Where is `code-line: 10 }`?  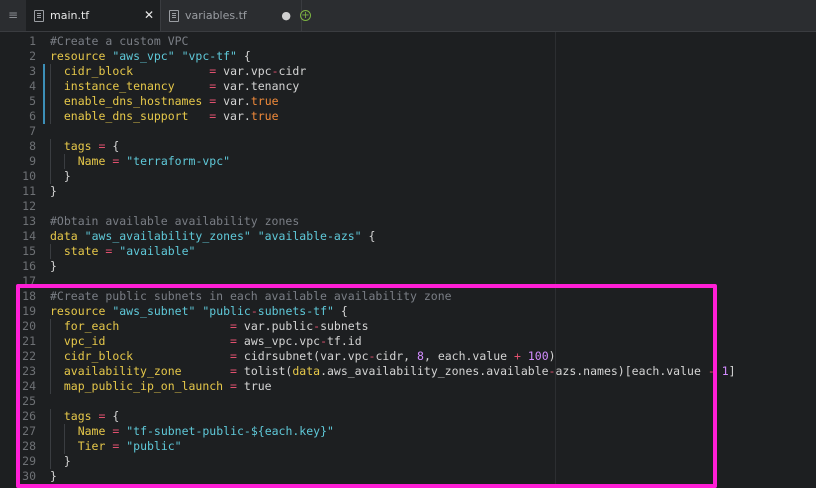
code-line: 10 } is located at coordinates (408, 176).